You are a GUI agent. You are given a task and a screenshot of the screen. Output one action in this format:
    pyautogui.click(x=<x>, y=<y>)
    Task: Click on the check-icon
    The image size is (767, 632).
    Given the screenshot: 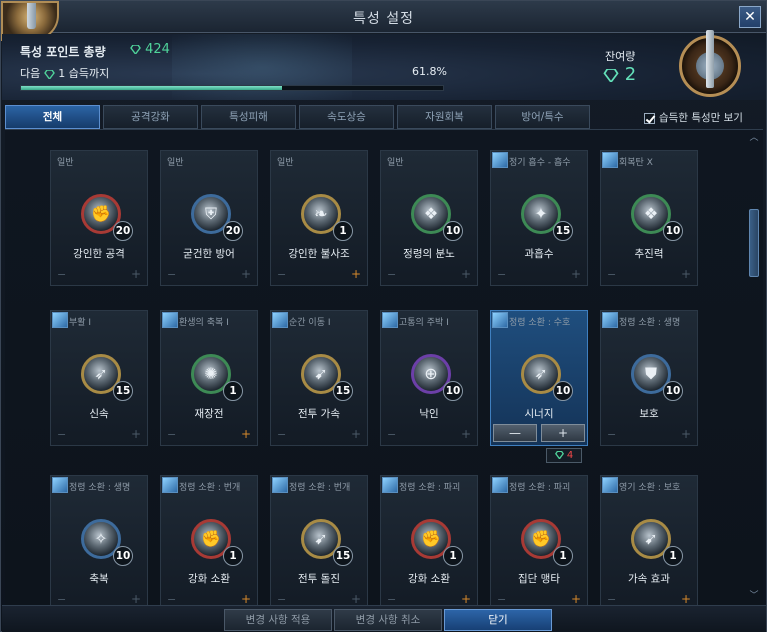 What is the action you would take?
    pyautogui.click(x=649, y=118)
    